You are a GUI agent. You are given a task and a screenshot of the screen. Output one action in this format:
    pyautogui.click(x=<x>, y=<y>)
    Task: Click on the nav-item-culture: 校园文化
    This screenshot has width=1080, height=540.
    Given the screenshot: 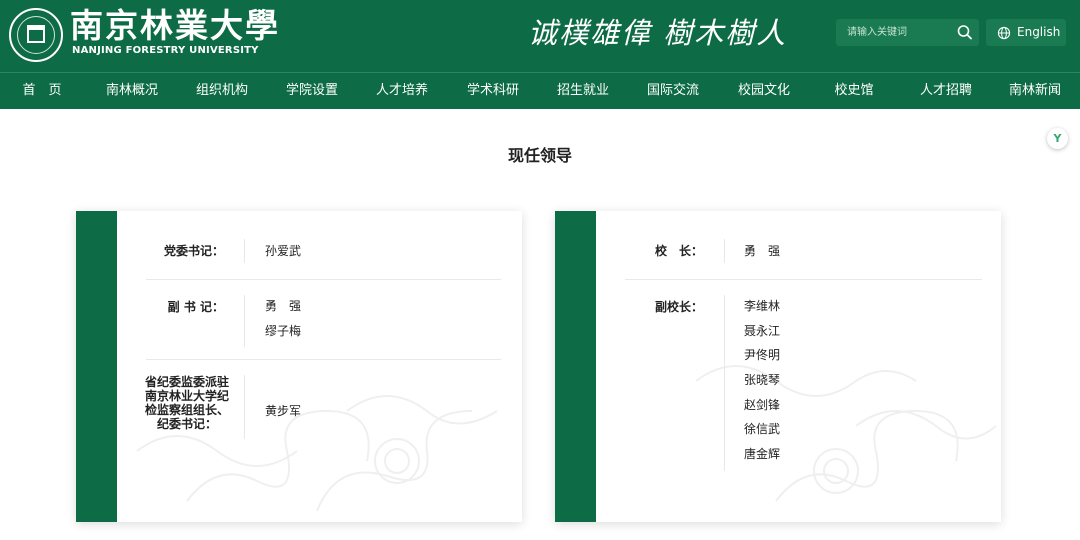 What is the action you would take?
    pyautogui.click(x=764, y=91)
    